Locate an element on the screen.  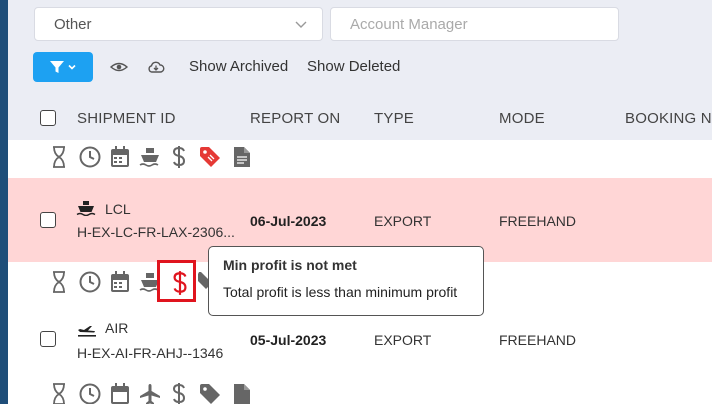
report-on-value: 06-Jul-2023 is located at coordinates (288, 221).